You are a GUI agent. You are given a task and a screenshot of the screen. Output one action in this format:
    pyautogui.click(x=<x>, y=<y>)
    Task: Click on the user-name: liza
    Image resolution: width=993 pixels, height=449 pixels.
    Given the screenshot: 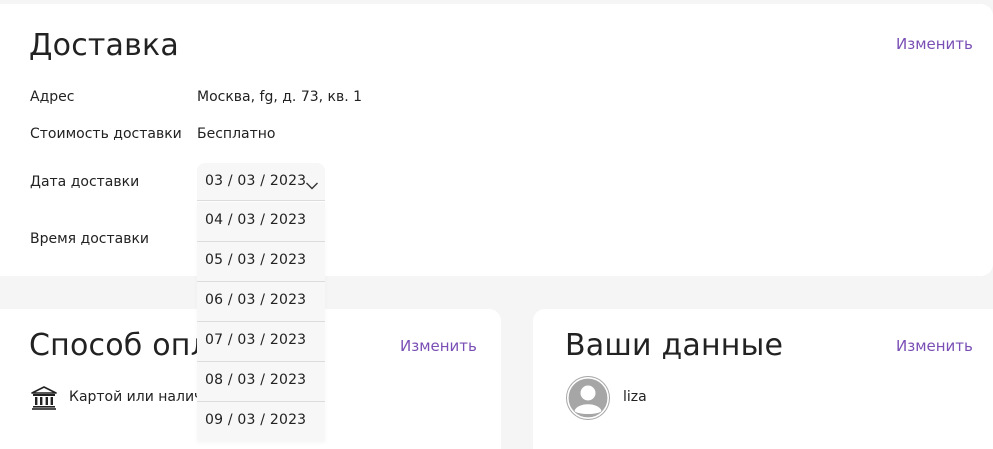 What is the action you would take?
    pyautogui.click(x=635, y=397)
    